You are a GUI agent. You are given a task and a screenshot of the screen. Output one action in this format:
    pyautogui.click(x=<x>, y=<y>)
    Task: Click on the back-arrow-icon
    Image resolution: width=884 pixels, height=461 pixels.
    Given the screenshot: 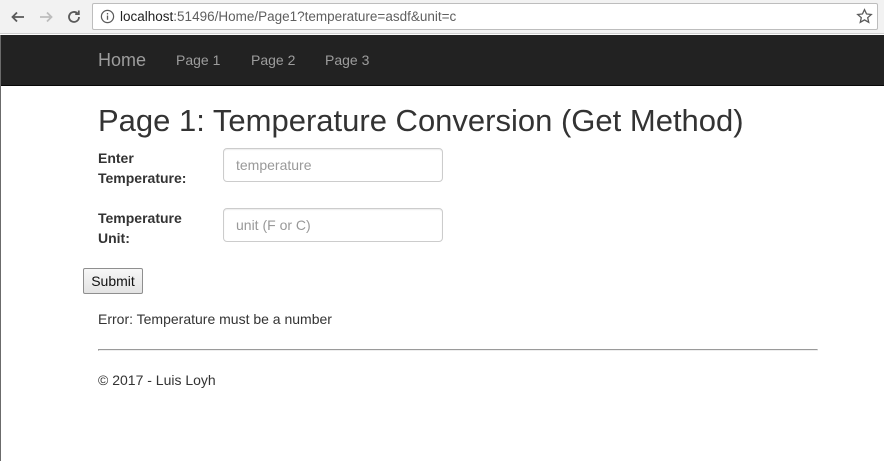 What is the action you would take?
    pyautogui.click(x=17, y=17)
    